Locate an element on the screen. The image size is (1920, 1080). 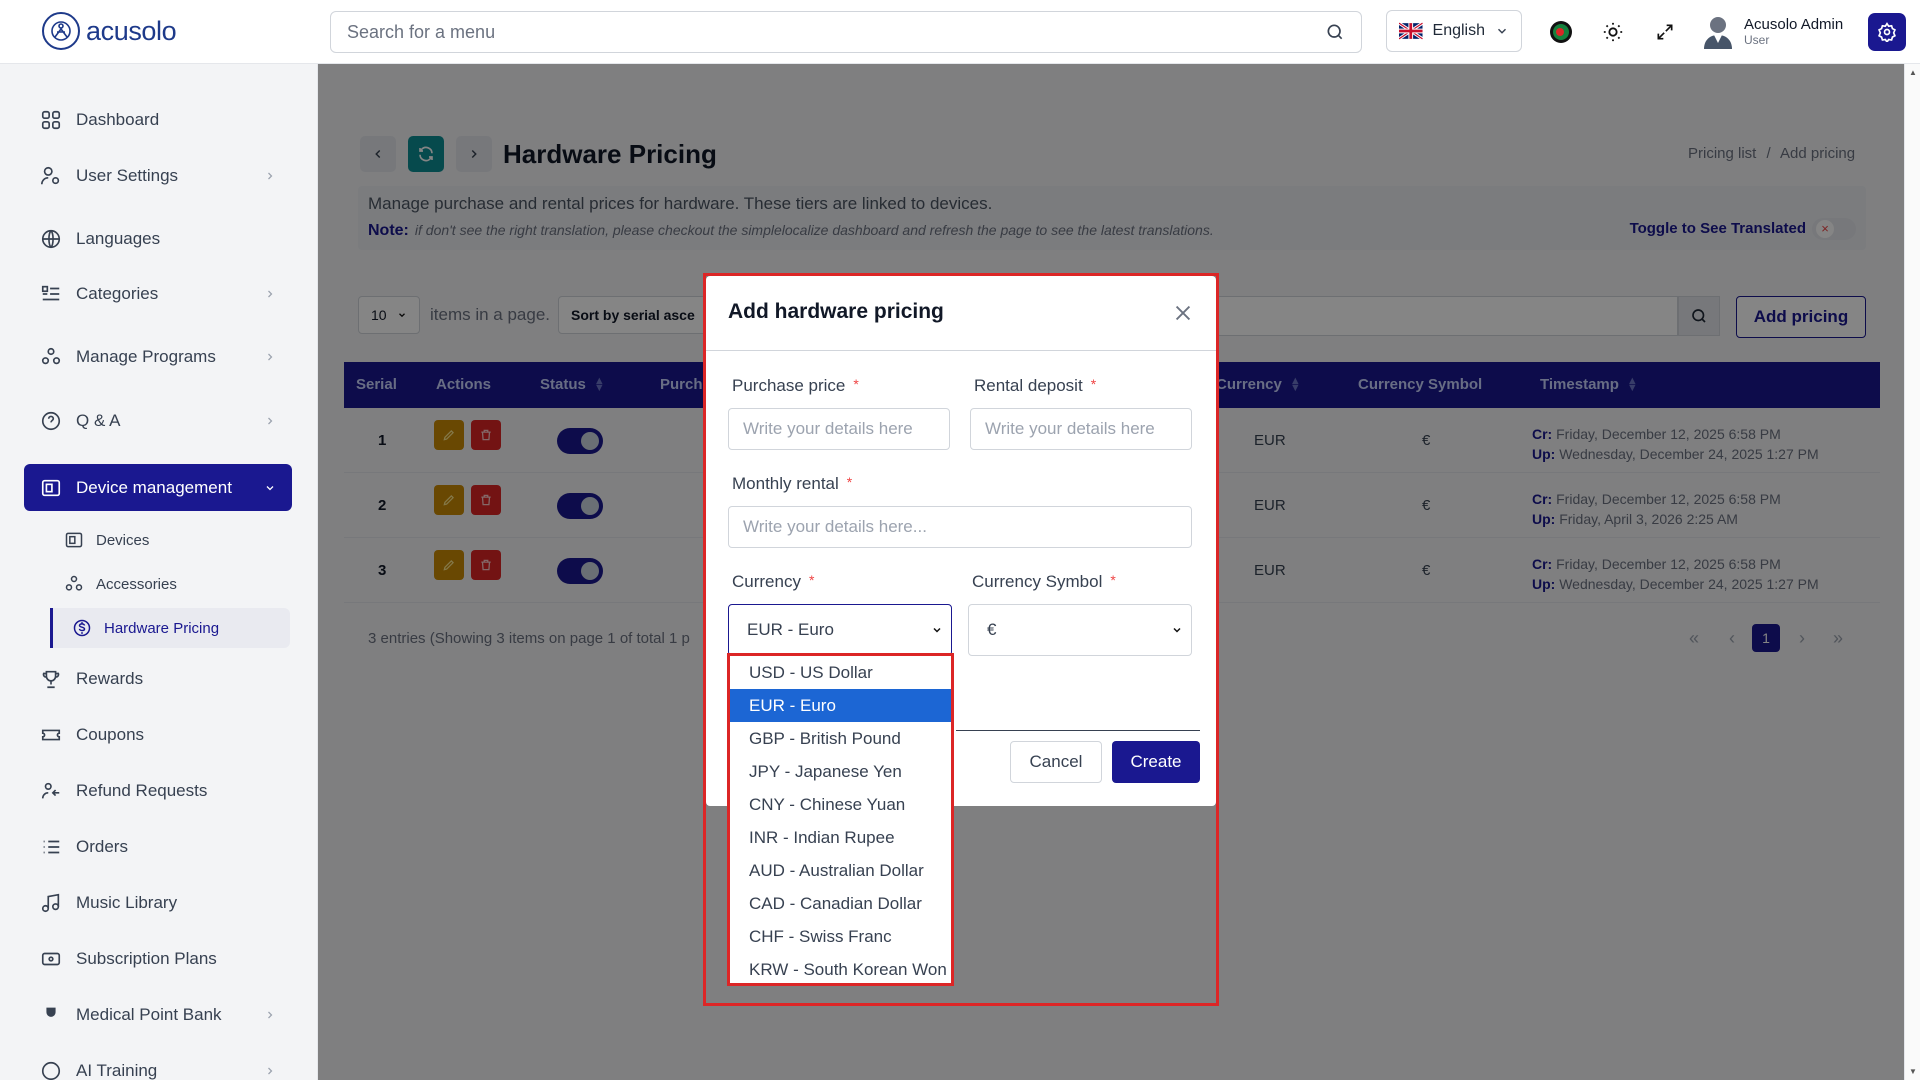
sidebar-item-languages: Languages is located at coordinates (158, 239).